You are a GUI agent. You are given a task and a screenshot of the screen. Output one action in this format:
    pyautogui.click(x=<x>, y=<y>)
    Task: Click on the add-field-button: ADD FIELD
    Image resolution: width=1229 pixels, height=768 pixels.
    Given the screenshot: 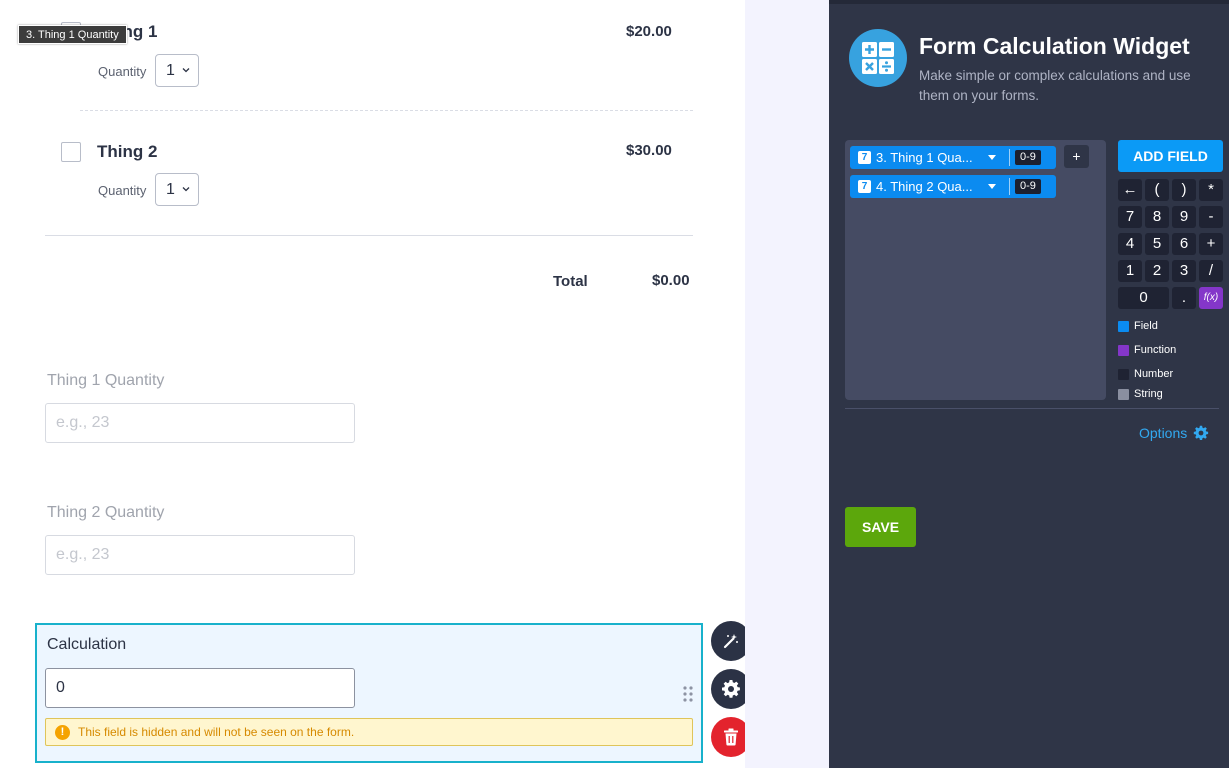 What is the action you would take?
    pyautogui.click(x=1170, y=156)
    